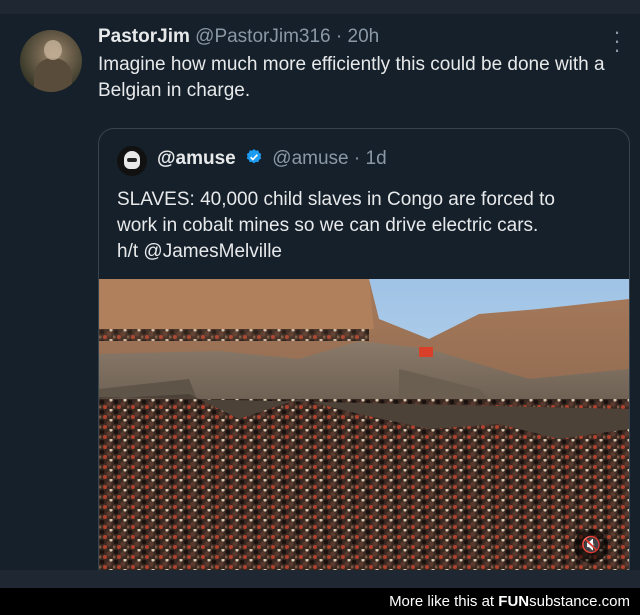  Describe the element at coordinates (51, 61) in the screenshot. I see `avatar` at that location.